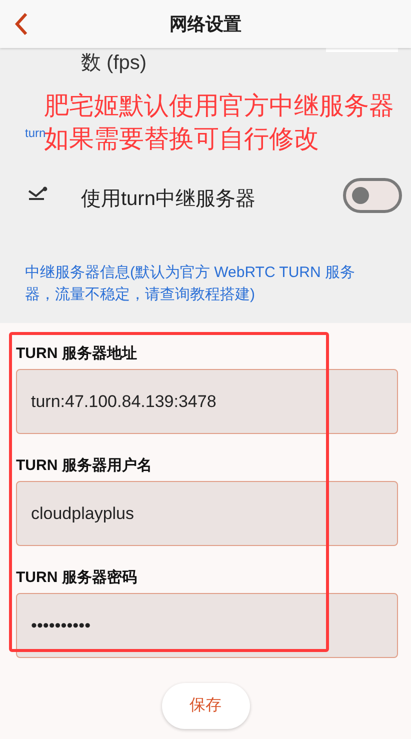  What do you see at coordinates (372, 195) in the screenshot?
I see `toggle-switch` at bounding box center [372, 195].